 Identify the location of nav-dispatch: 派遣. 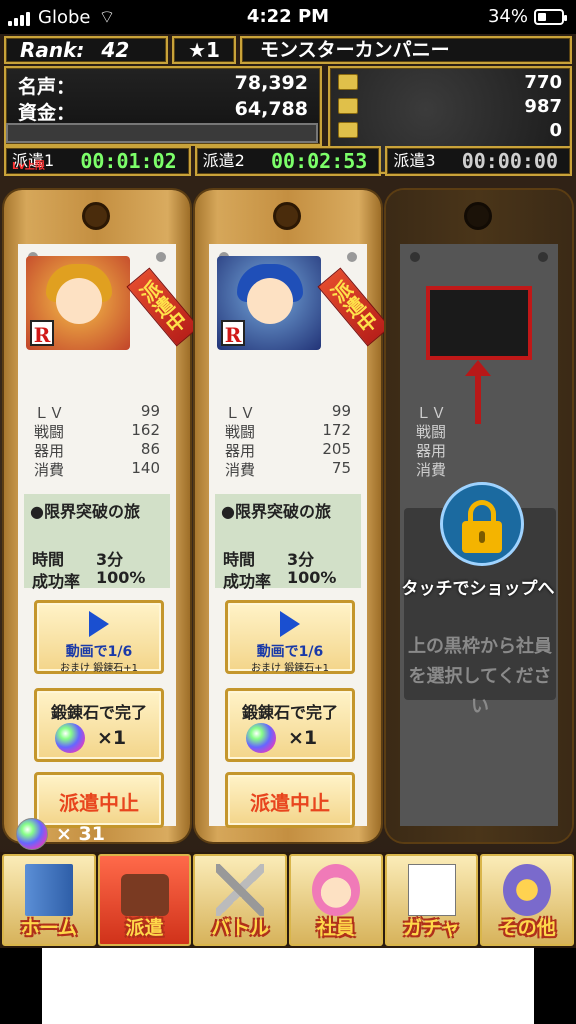
(144, 900).